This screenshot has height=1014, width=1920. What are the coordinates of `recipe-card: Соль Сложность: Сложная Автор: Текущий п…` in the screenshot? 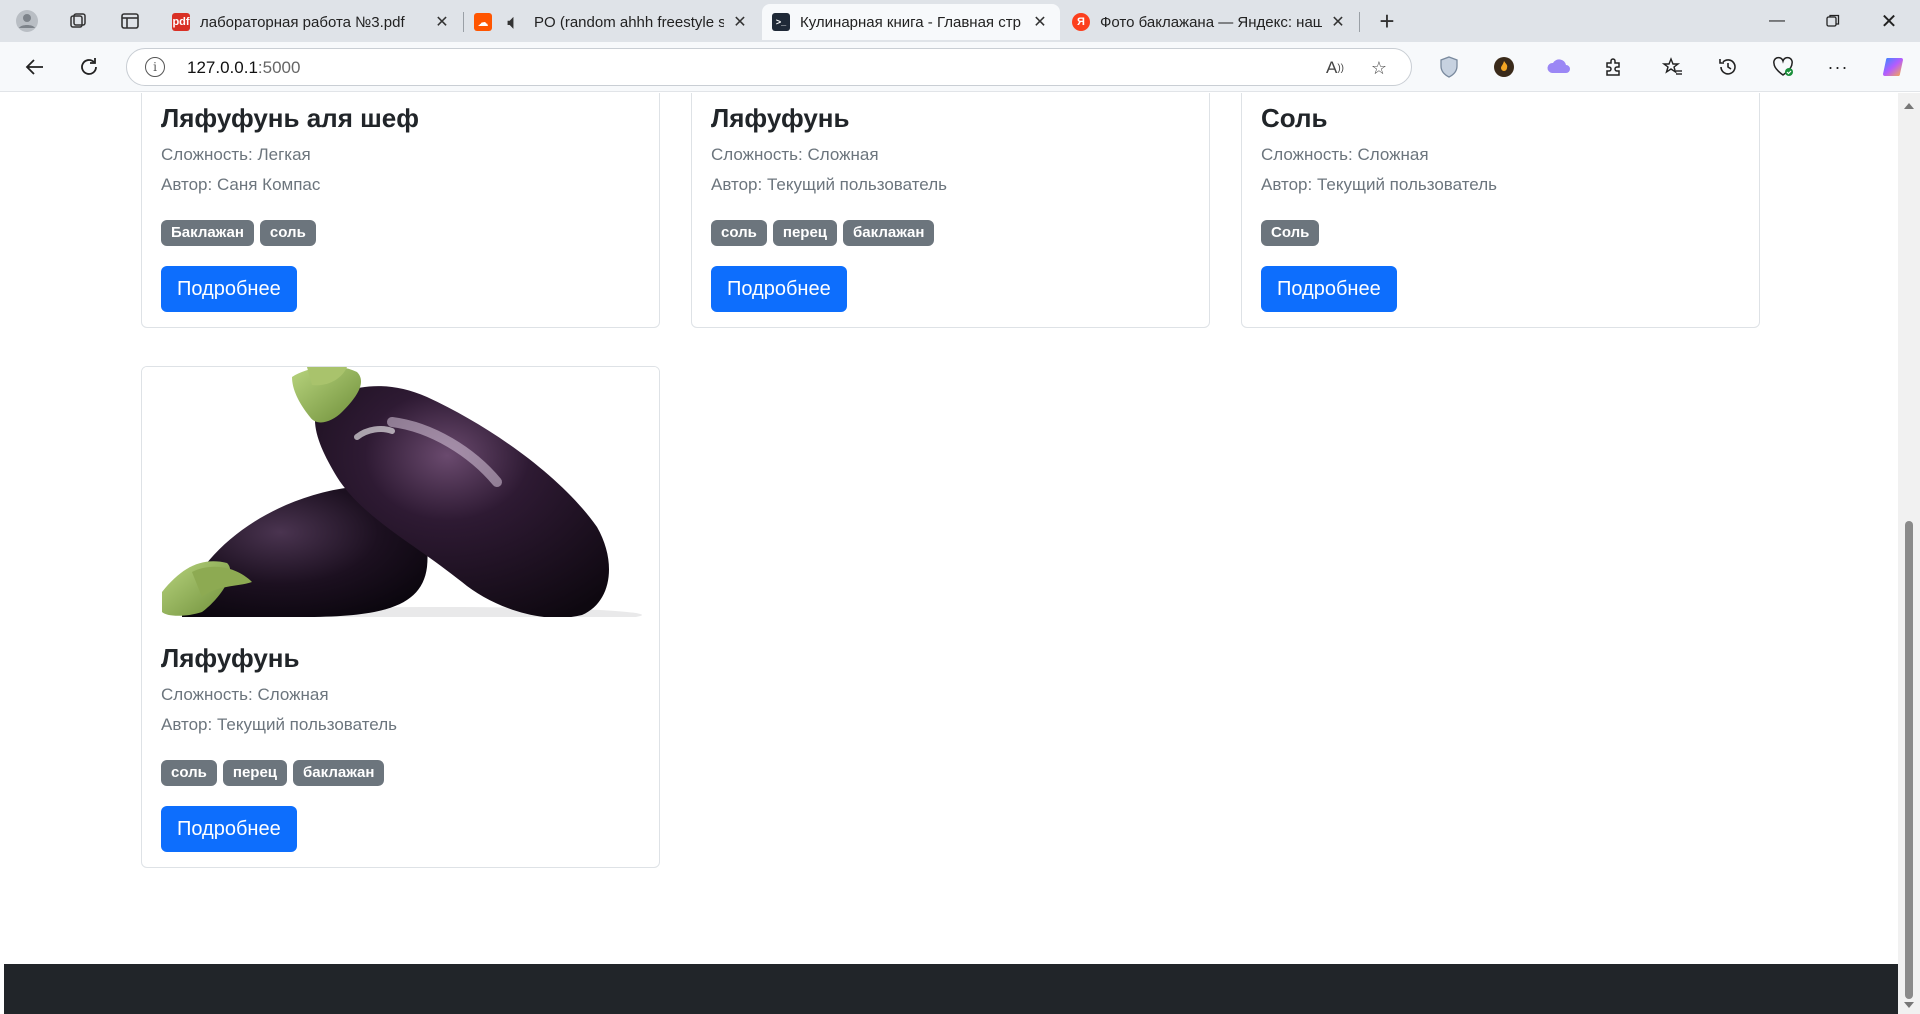 It's located at (1500, 210).